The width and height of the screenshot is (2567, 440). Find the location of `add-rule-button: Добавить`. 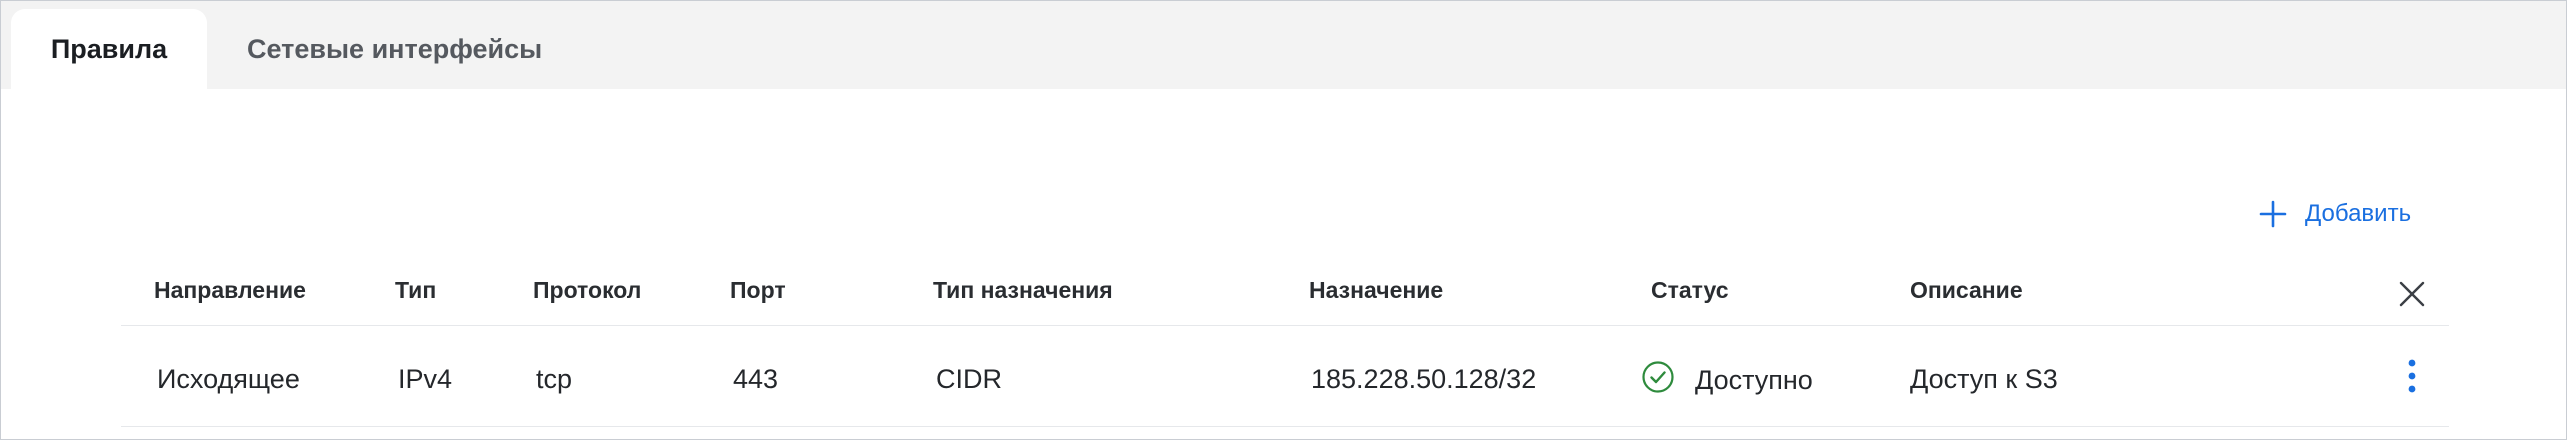

add-rule-button: Добавить is located at coordinates (2335, 214).